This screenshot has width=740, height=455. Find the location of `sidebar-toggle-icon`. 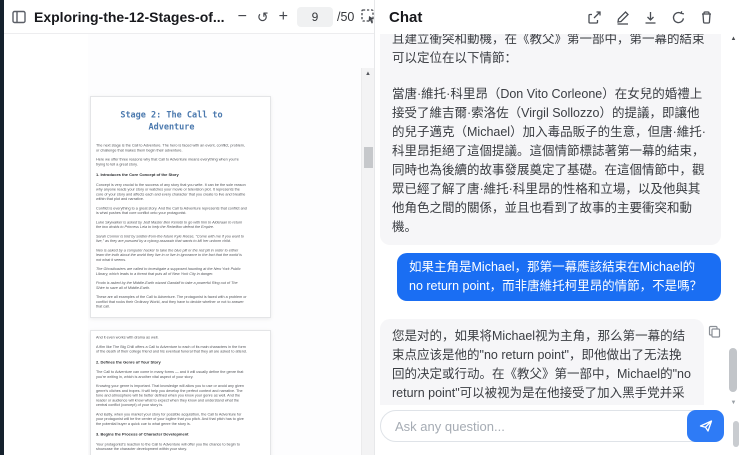

sidebar-toggle-icon is located at coordinates (19, 17).